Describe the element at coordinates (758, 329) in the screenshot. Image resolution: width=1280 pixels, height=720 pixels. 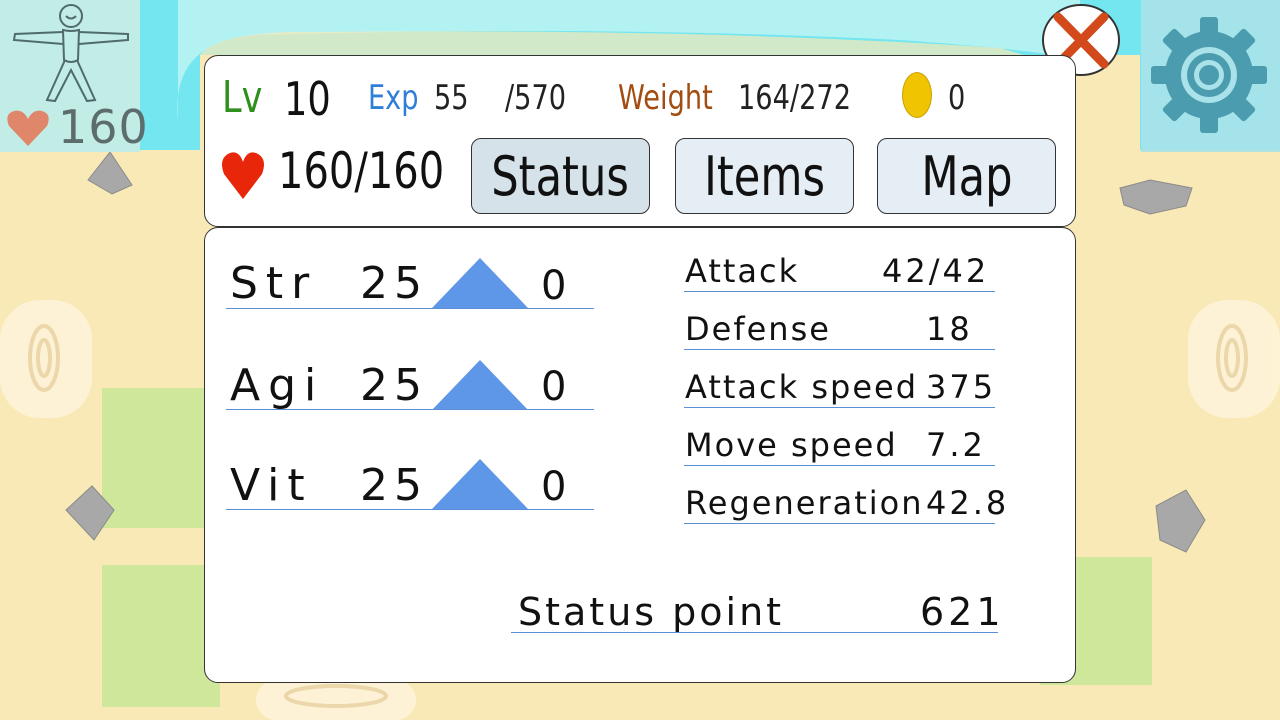
I see `attr-label-defense: Defense` at that location.